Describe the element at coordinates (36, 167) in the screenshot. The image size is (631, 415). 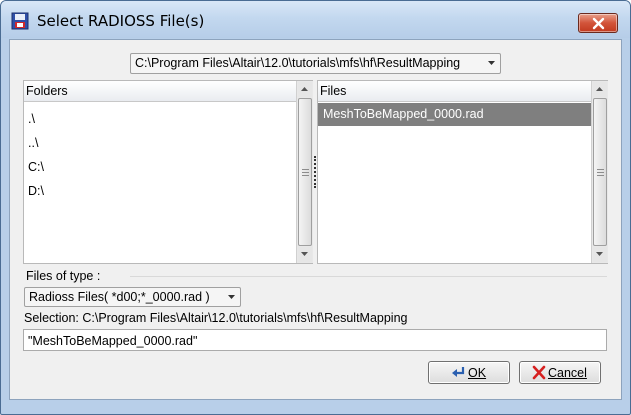
I see `folder-item: C:\` at that location.